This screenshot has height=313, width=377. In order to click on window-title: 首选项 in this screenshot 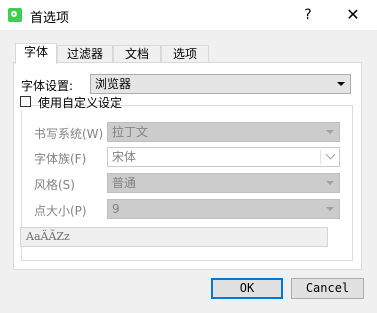, I will do `click(50, 18)`.